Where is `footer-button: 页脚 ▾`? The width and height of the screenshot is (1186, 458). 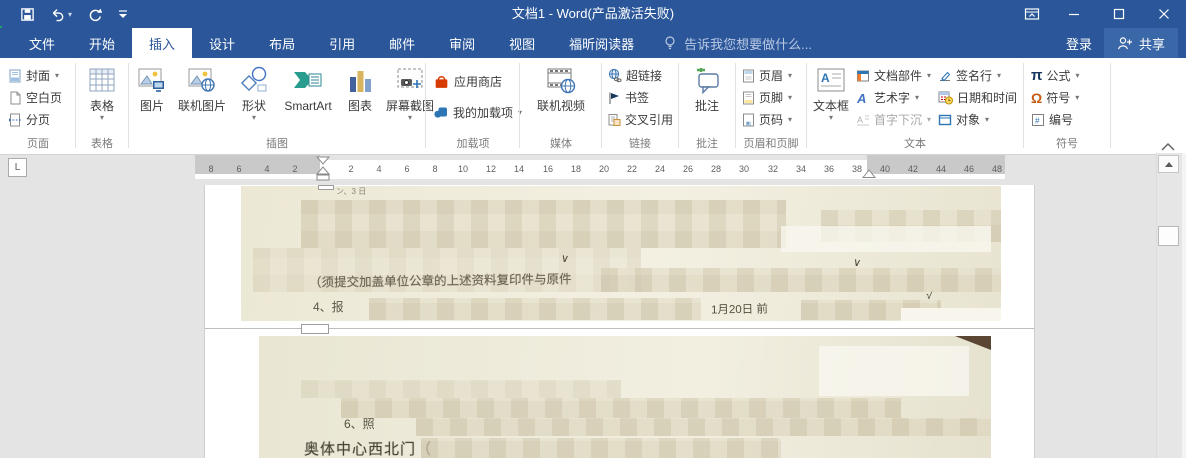 footer-button: 页脚 ▾ is located at coordinates (767, 97).